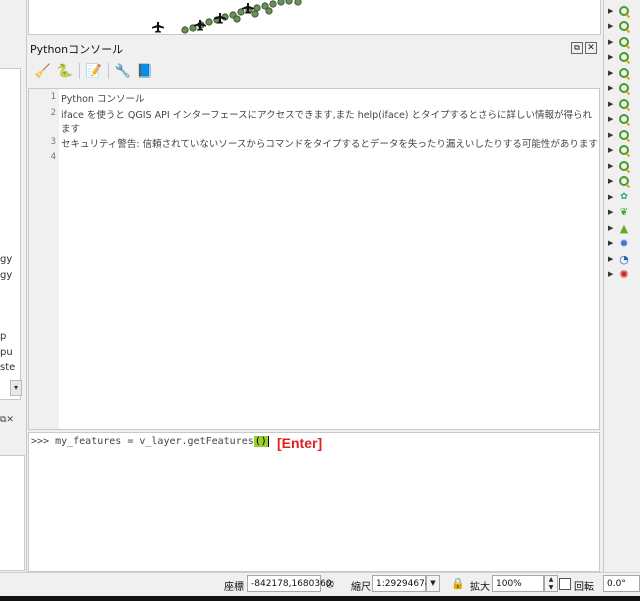 The image size is (640, 601). I want to click on plugin-item: ▶ ◔, so click(619, 259).